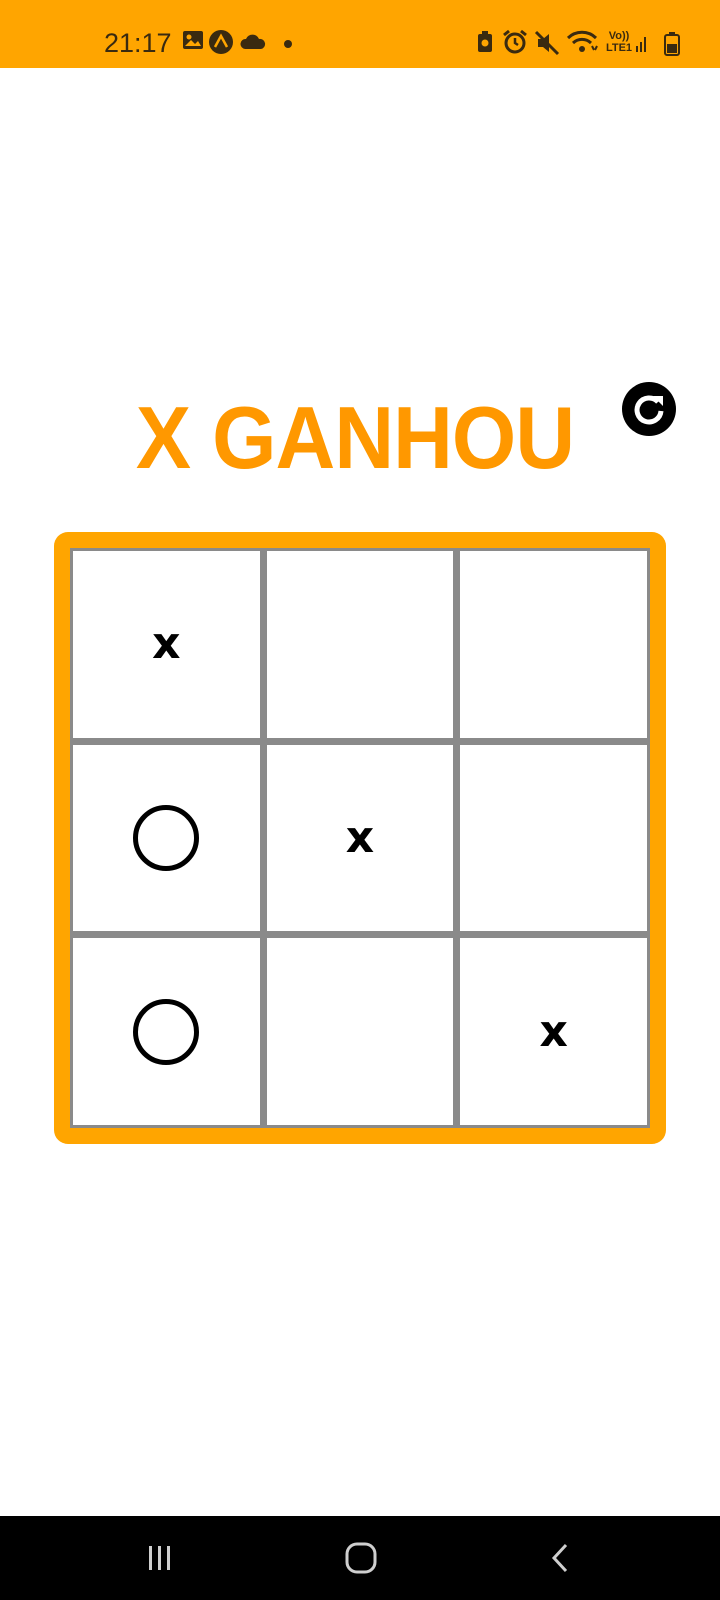  What do you see at coordinates (619, 36) in the screenshot?
I see `network-label-top: Vo))` at bounding box center [619, 36].